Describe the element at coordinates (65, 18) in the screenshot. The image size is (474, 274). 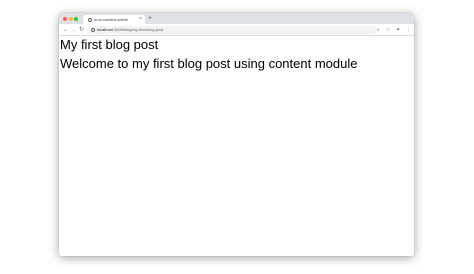
I see `close-window-button` at that location.